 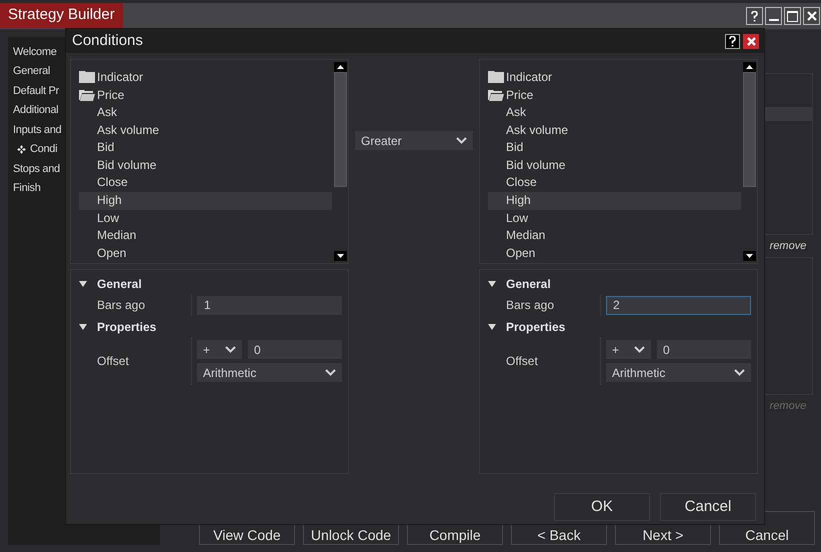 What do you see at coordinates (107, 40) in the screenshot?
I see `dialog-title: Conditions` at bounding box center [107, 40].